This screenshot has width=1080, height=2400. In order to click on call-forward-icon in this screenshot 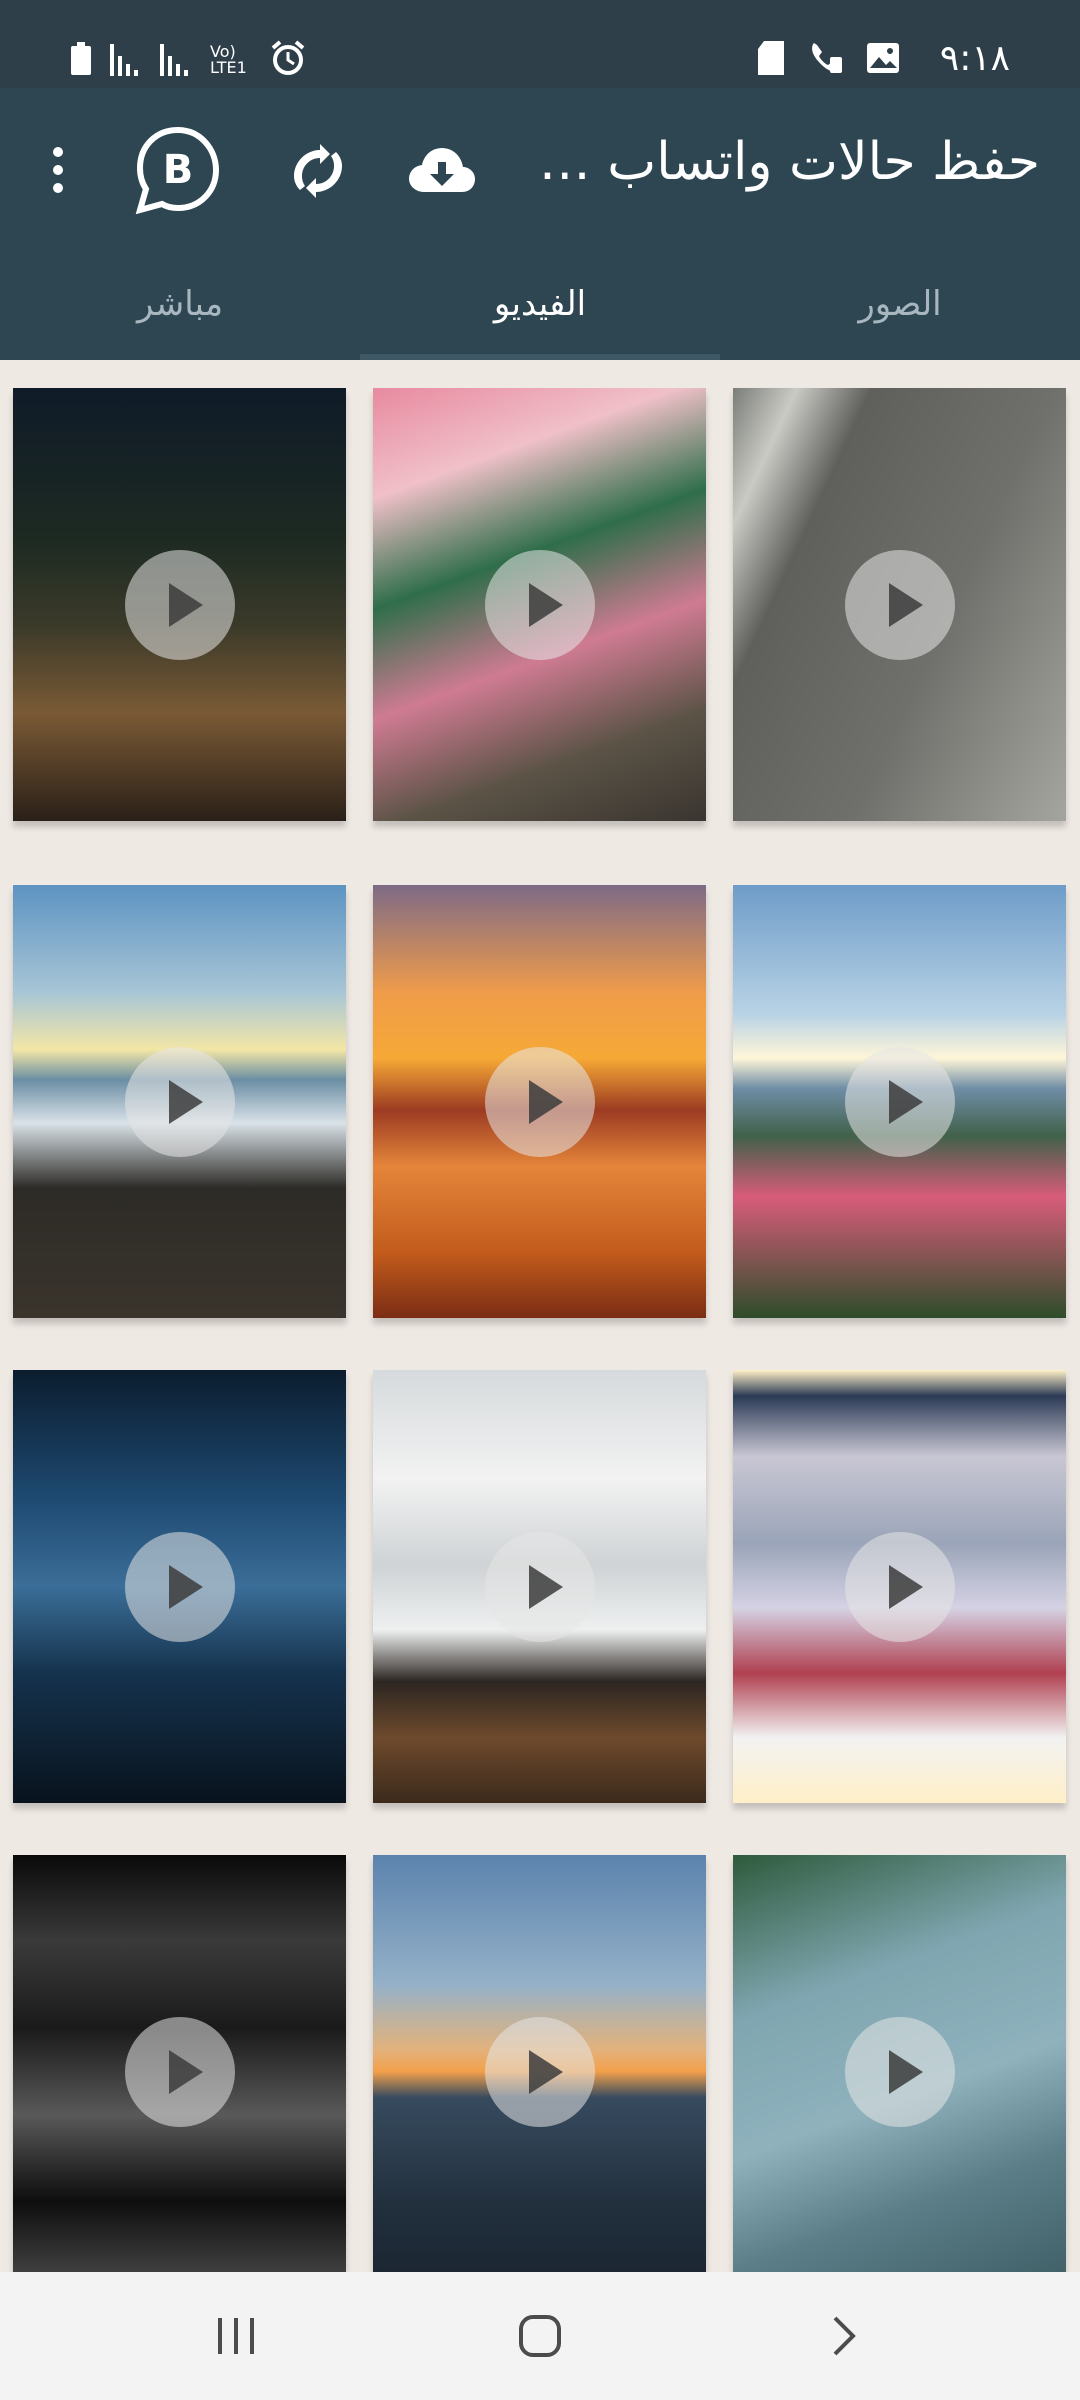, I will do `click(827, 58)`.